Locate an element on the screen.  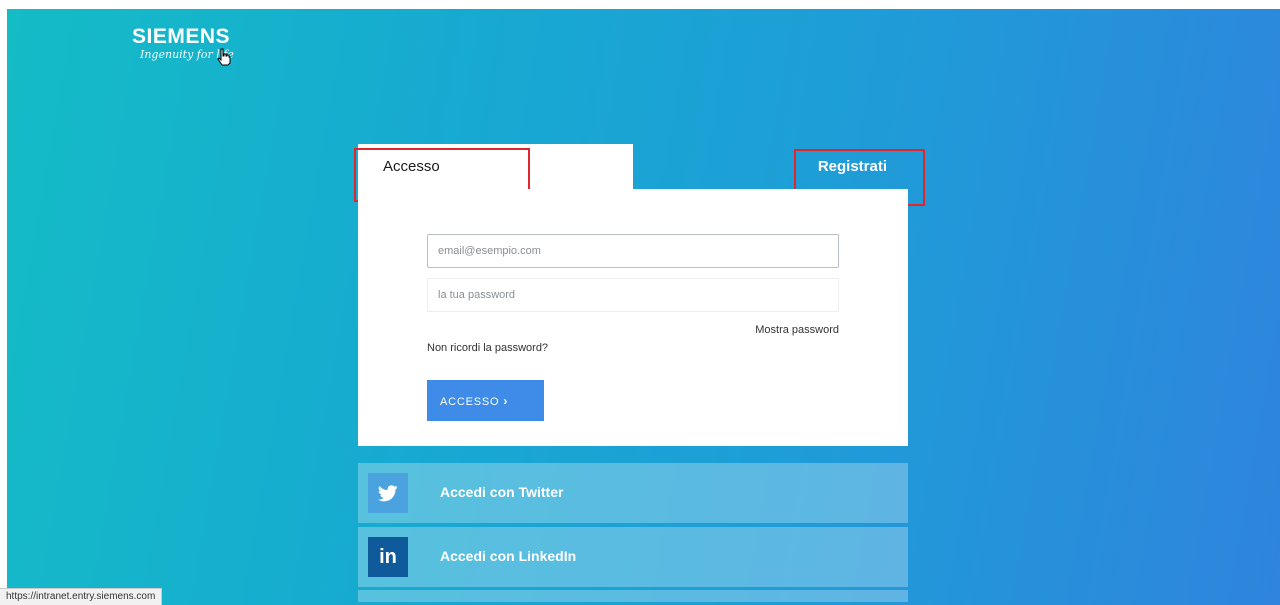
twitter-login-label: Accedi con Twitter is located at coordinates (502, 492).